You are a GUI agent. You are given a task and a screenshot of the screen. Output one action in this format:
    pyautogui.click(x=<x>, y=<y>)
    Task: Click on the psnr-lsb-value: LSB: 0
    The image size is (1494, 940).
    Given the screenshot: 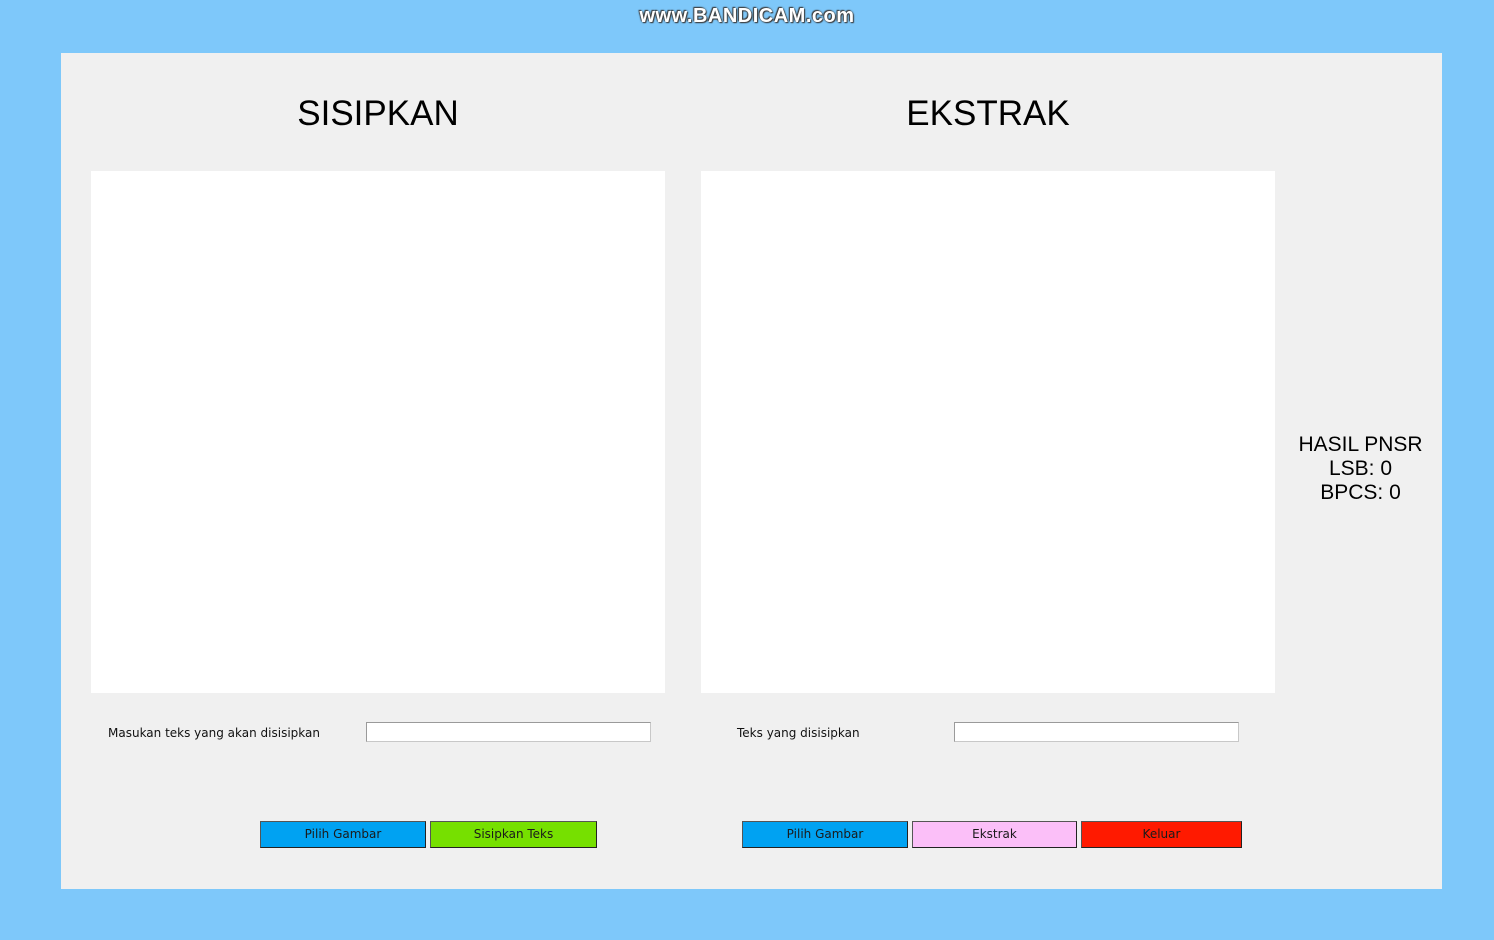 What is the action you would take?
    pyautogui.click(x=1360, y=468)
    